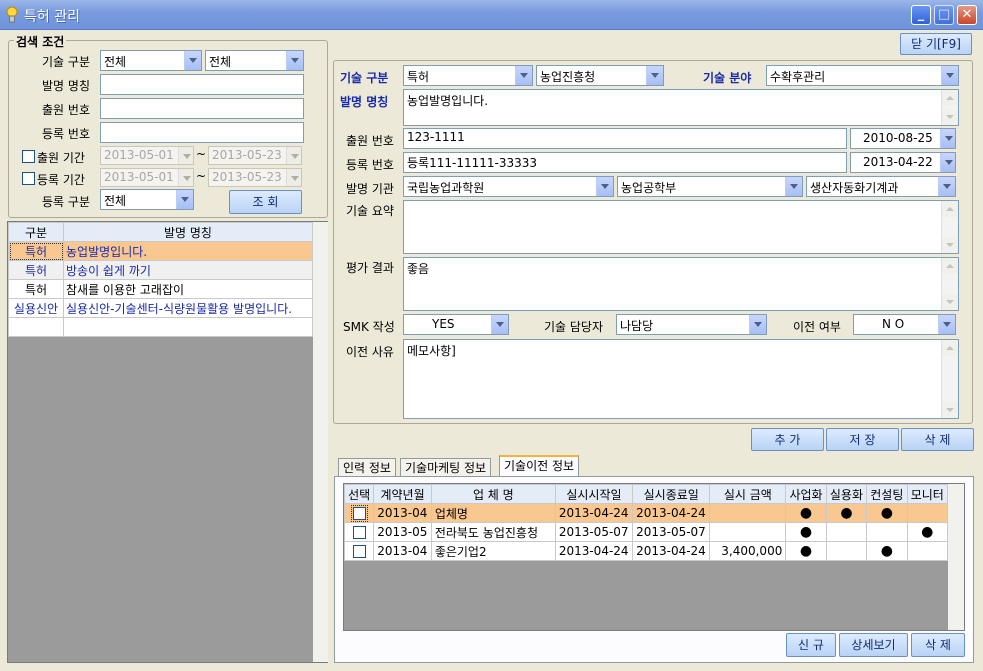  What do you see at coordinates (881, 186) in the screenshot?
I see `detail-org-select-3: 생산자동화기계과` at bounding box center [881, 186].